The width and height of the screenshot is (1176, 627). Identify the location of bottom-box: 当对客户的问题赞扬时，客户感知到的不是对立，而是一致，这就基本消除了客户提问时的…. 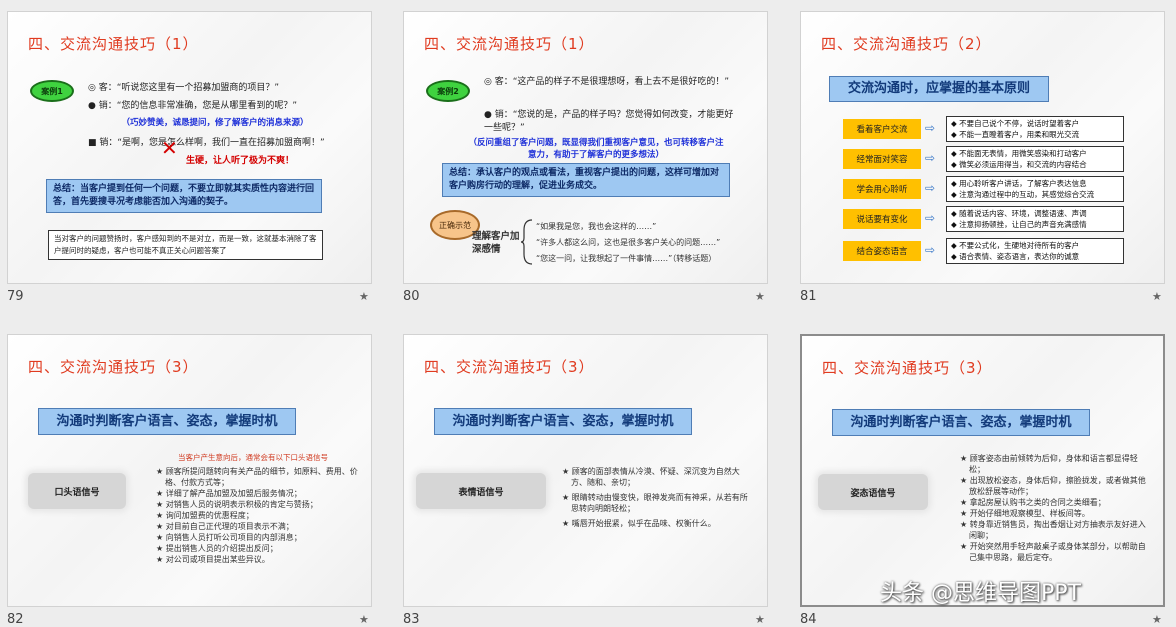
(185, 245).